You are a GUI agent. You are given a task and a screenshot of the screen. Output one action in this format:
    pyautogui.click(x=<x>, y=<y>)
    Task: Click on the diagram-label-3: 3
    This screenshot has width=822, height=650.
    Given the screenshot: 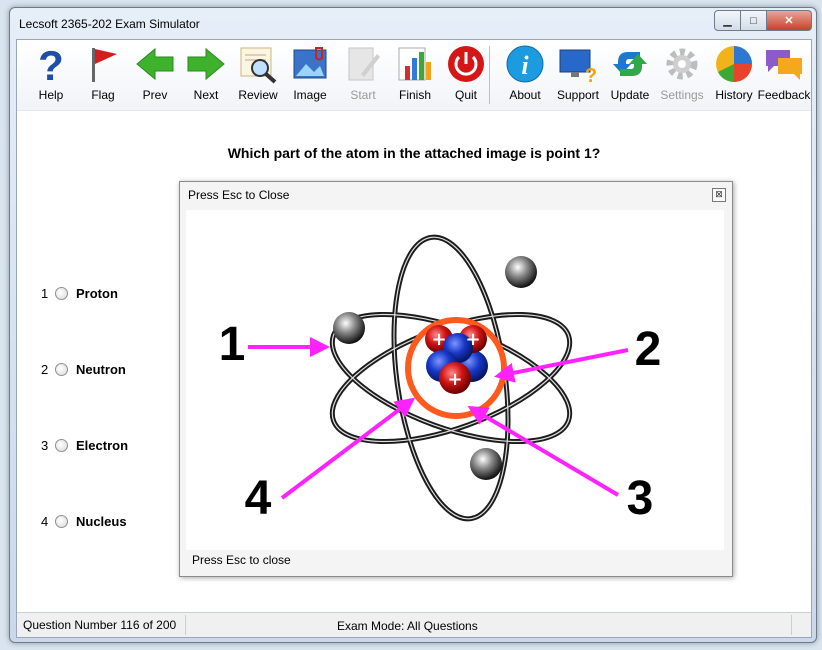 What is the action you would take?
    pyautogui.click(x=640, y=498)
    